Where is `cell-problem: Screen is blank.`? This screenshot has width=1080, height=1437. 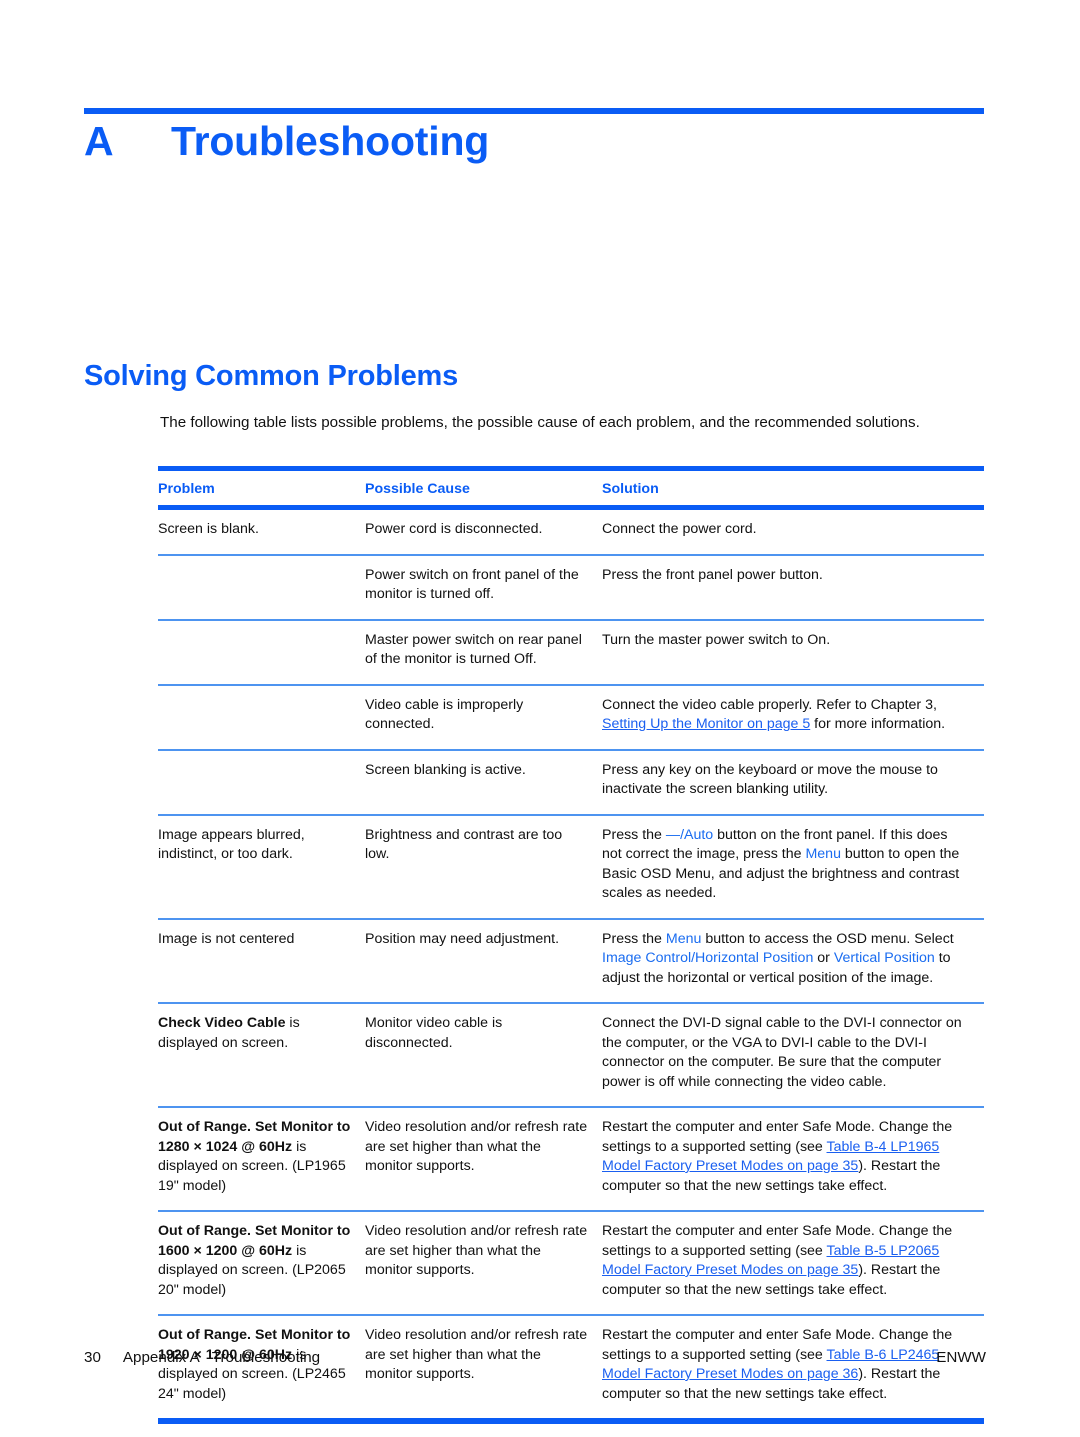 cell-problem: Screen is blank. is located at coordinates (261, 531).